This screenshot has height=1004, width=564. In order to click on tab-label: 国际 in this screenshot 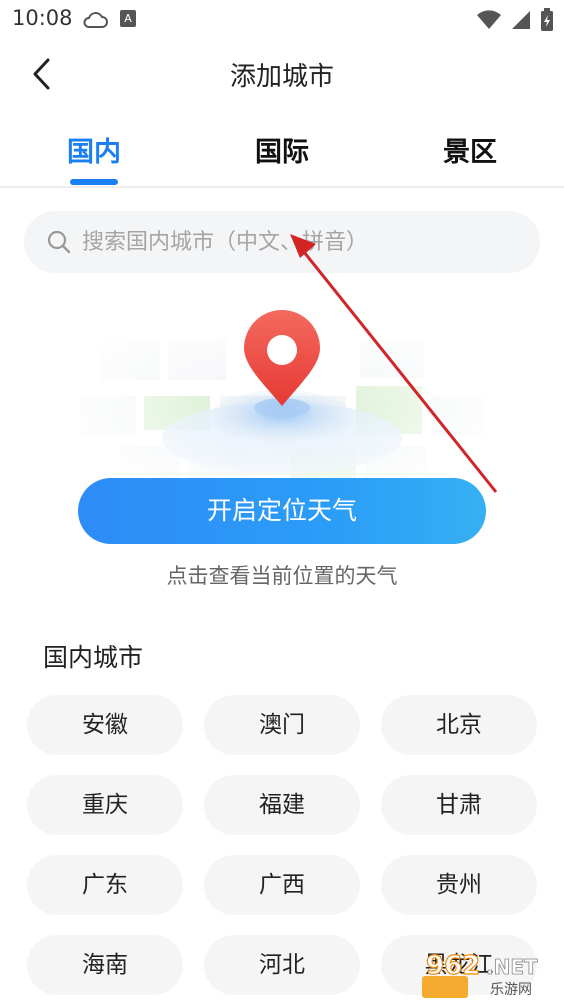, I will do `click(282, 152)`.